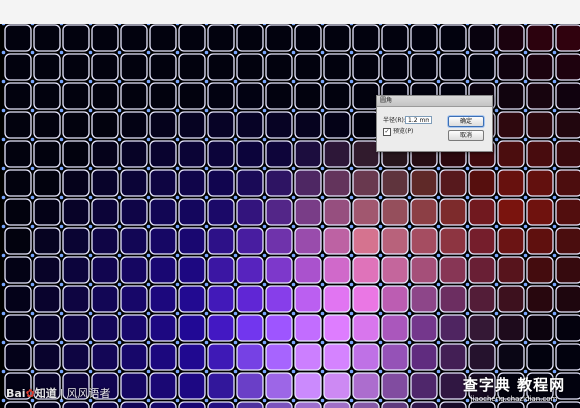 The image size is (580, 408). I want to click on cancel-button: 取消, so click(466, 135).